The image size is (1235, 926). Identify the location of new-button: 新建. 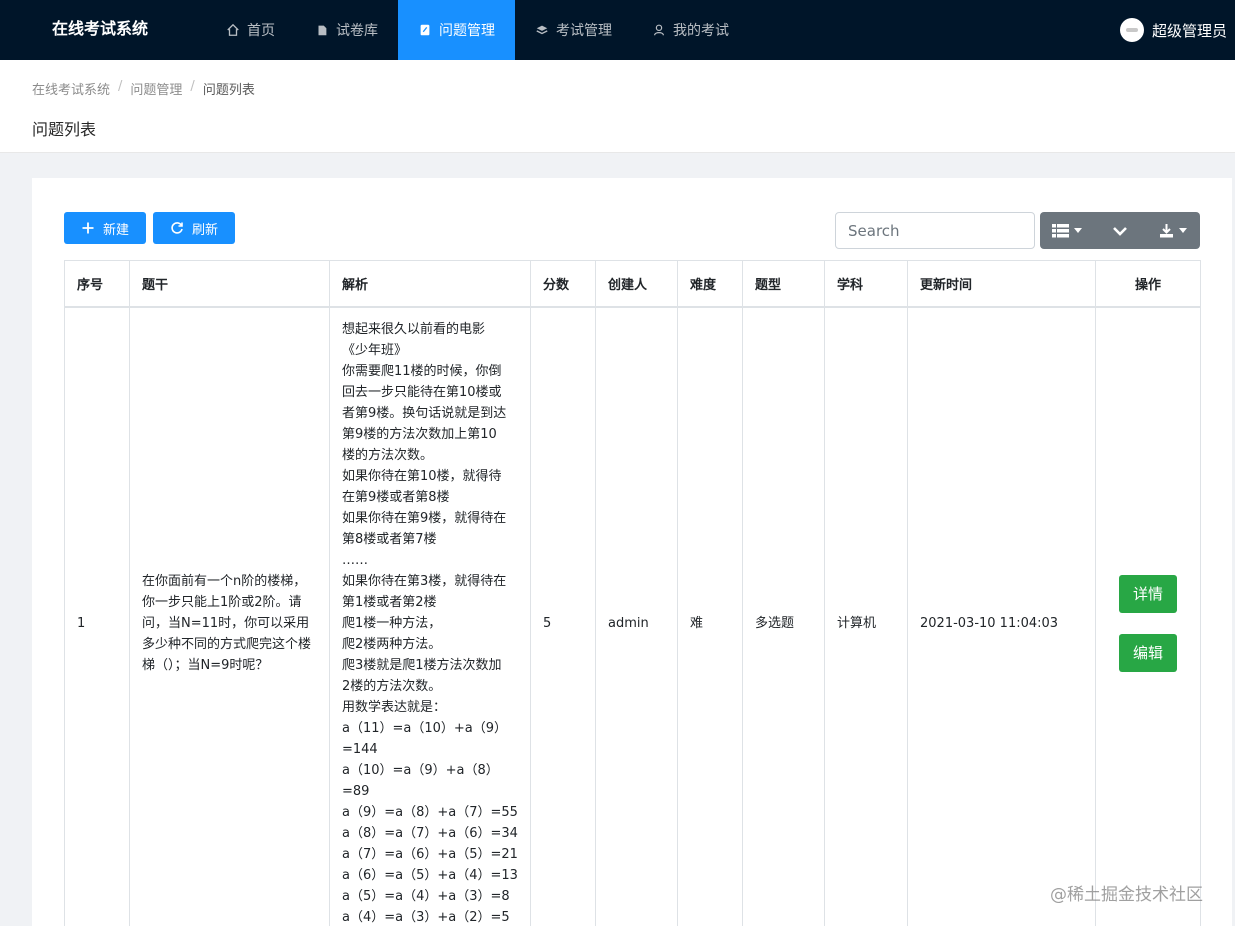
(105, 228).